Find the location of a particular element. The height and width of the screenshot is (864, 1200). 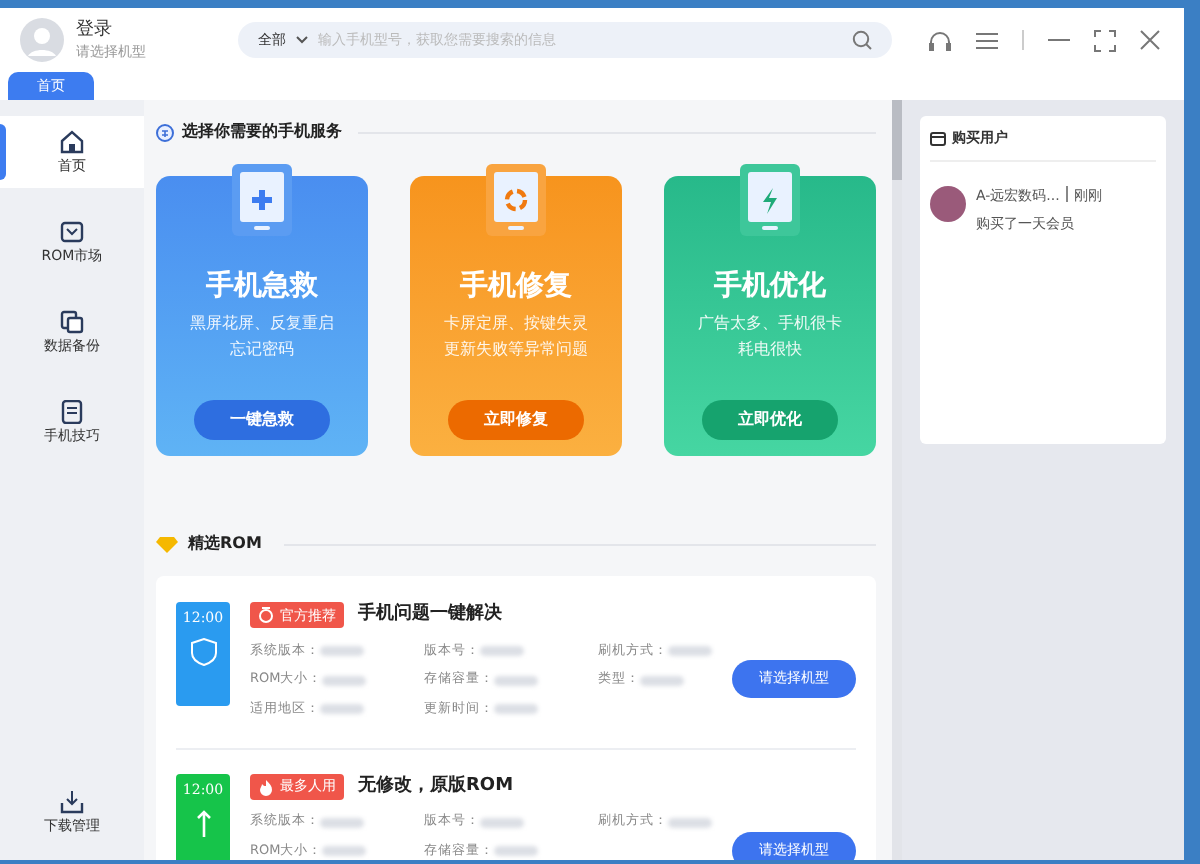

card-description: 黑屏花屏、反复重启 is located at coordinates (262, 323).